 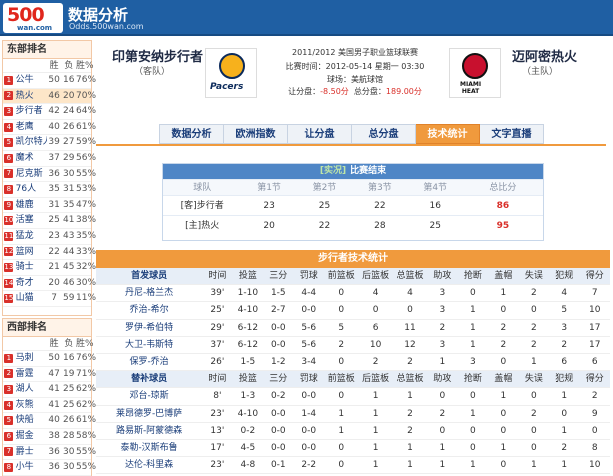 I want to click on team-link: 爵士, so click(x=31, y=452).